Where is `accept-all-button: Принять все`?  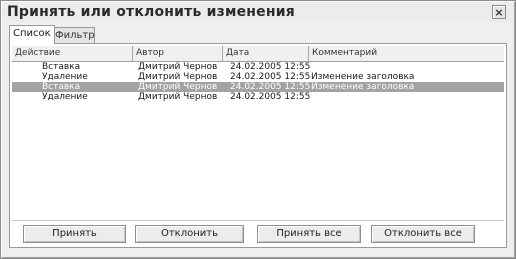
accept-all-button: Принять все is located at coordinates (309, 234).